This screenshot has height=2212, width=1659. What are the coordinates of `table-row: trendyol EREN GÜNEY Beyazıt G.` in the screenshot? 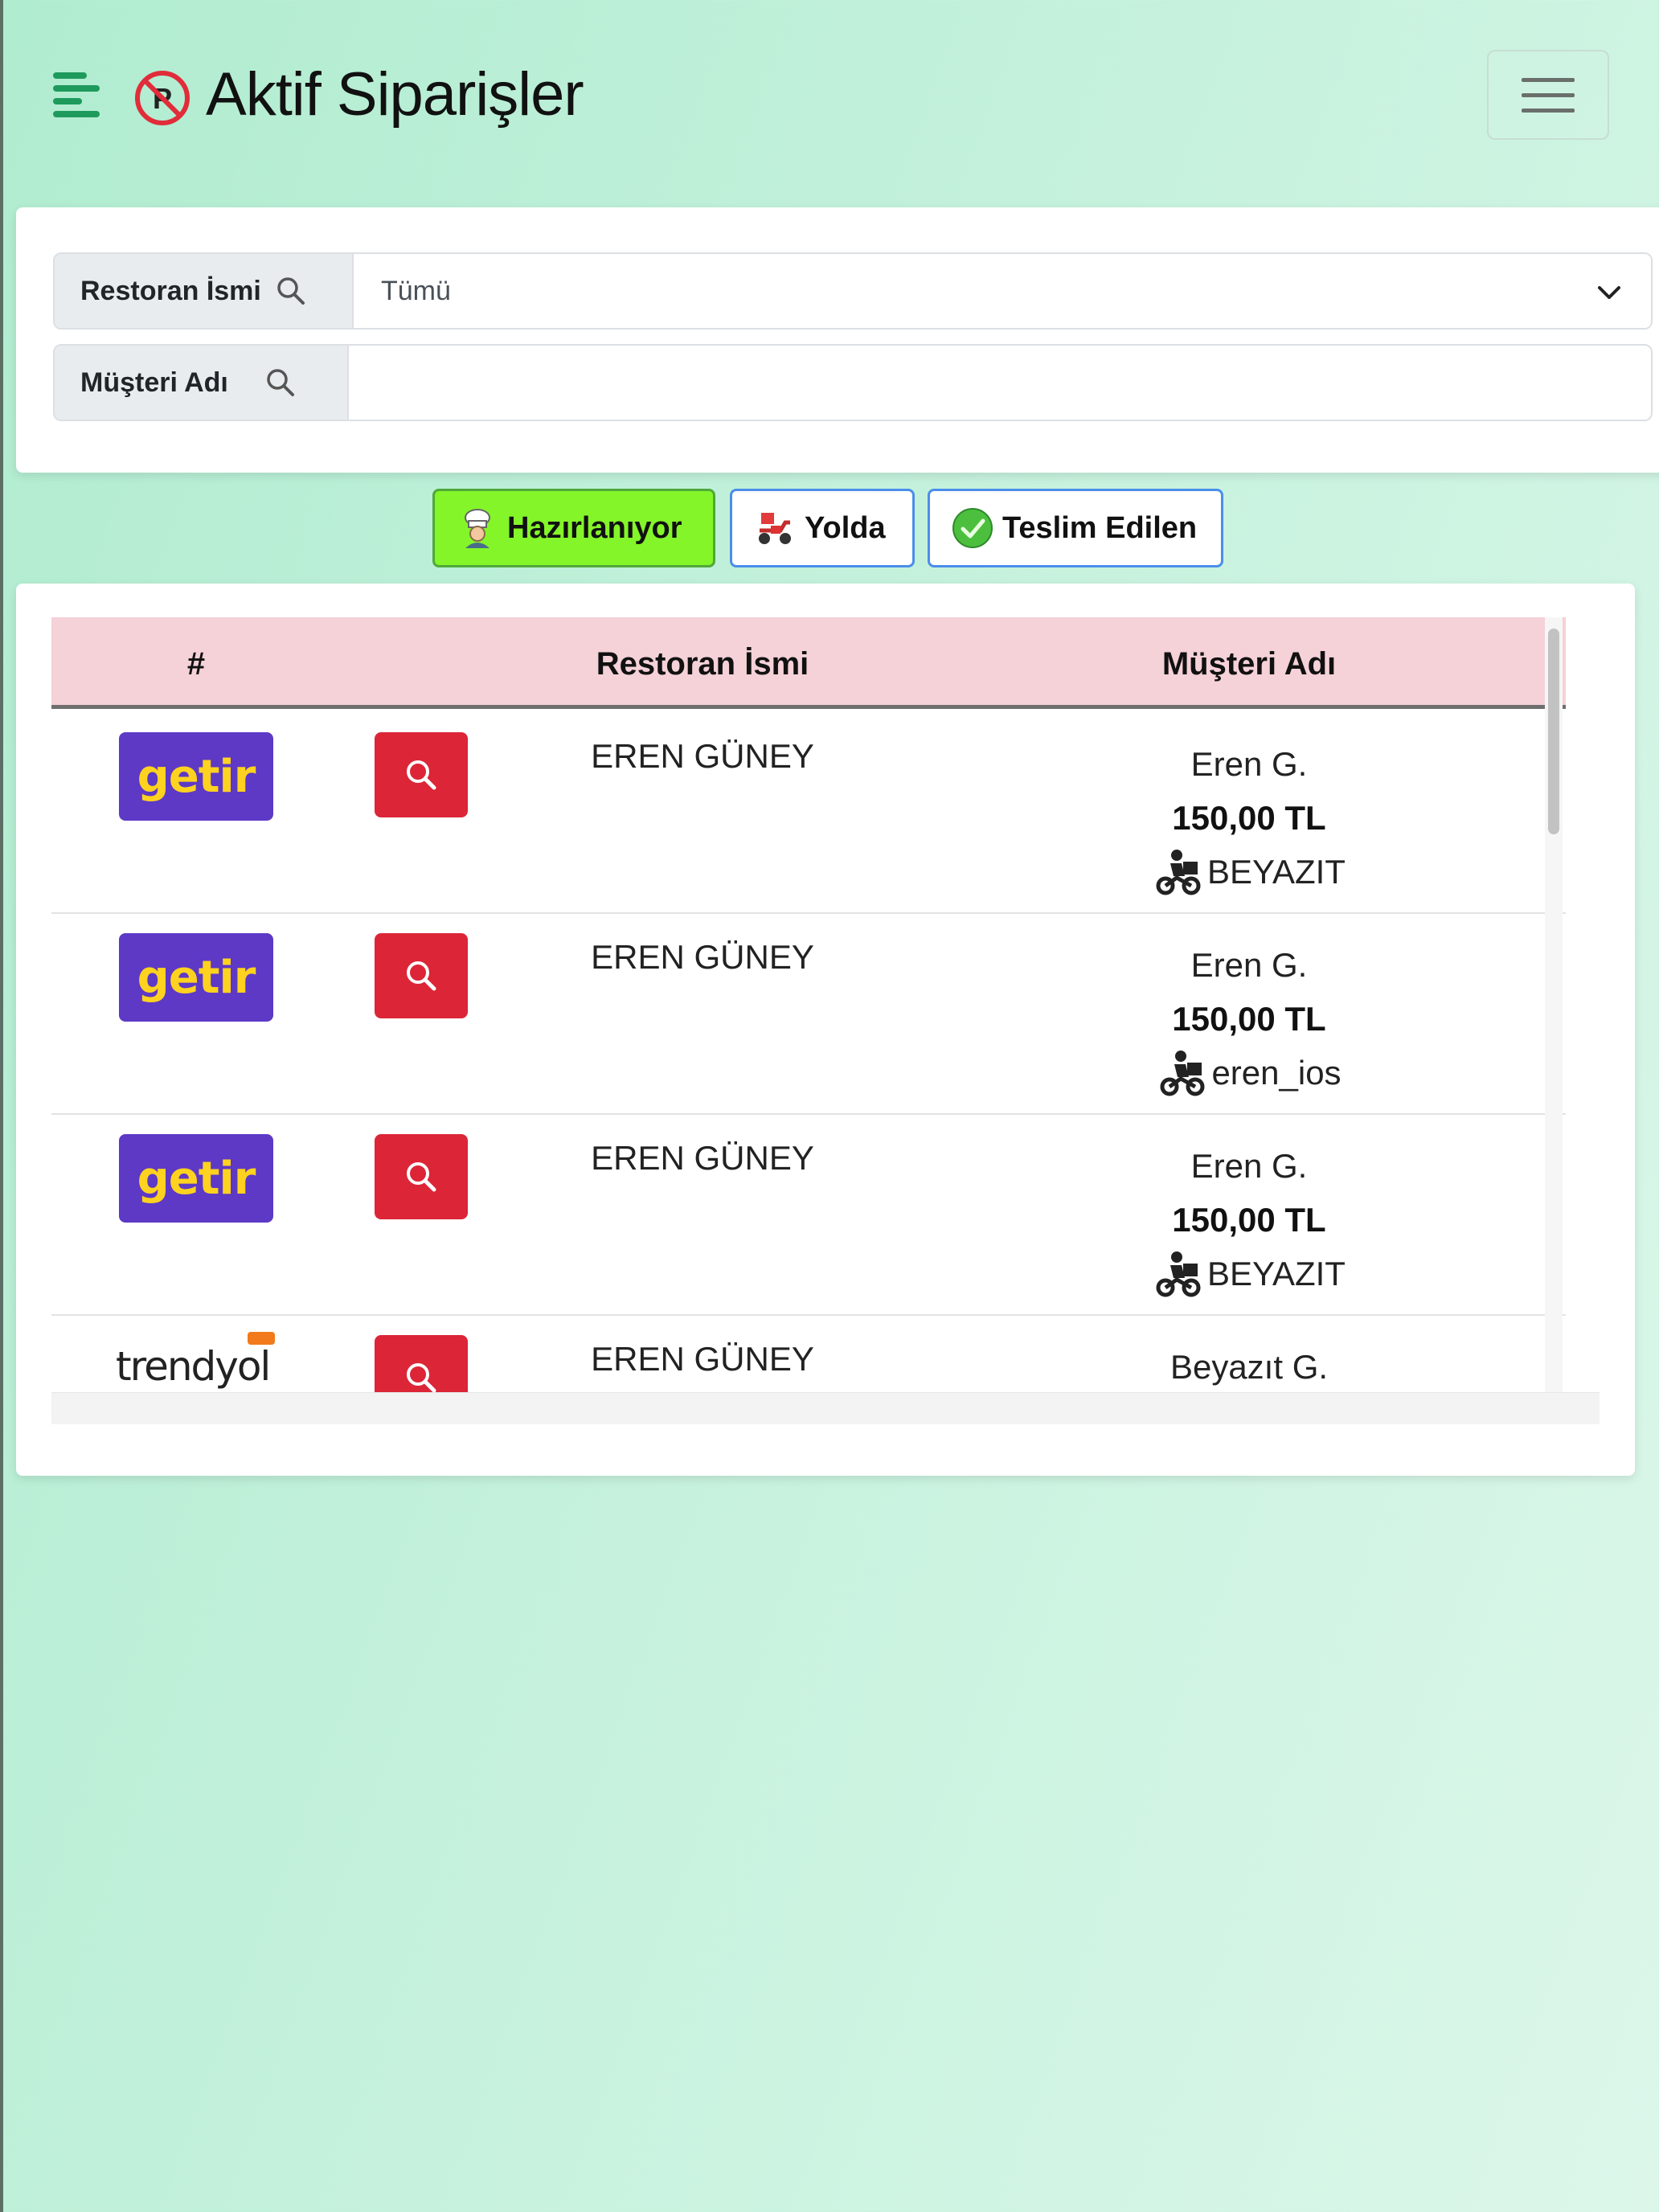 It's located at (808, 1354).